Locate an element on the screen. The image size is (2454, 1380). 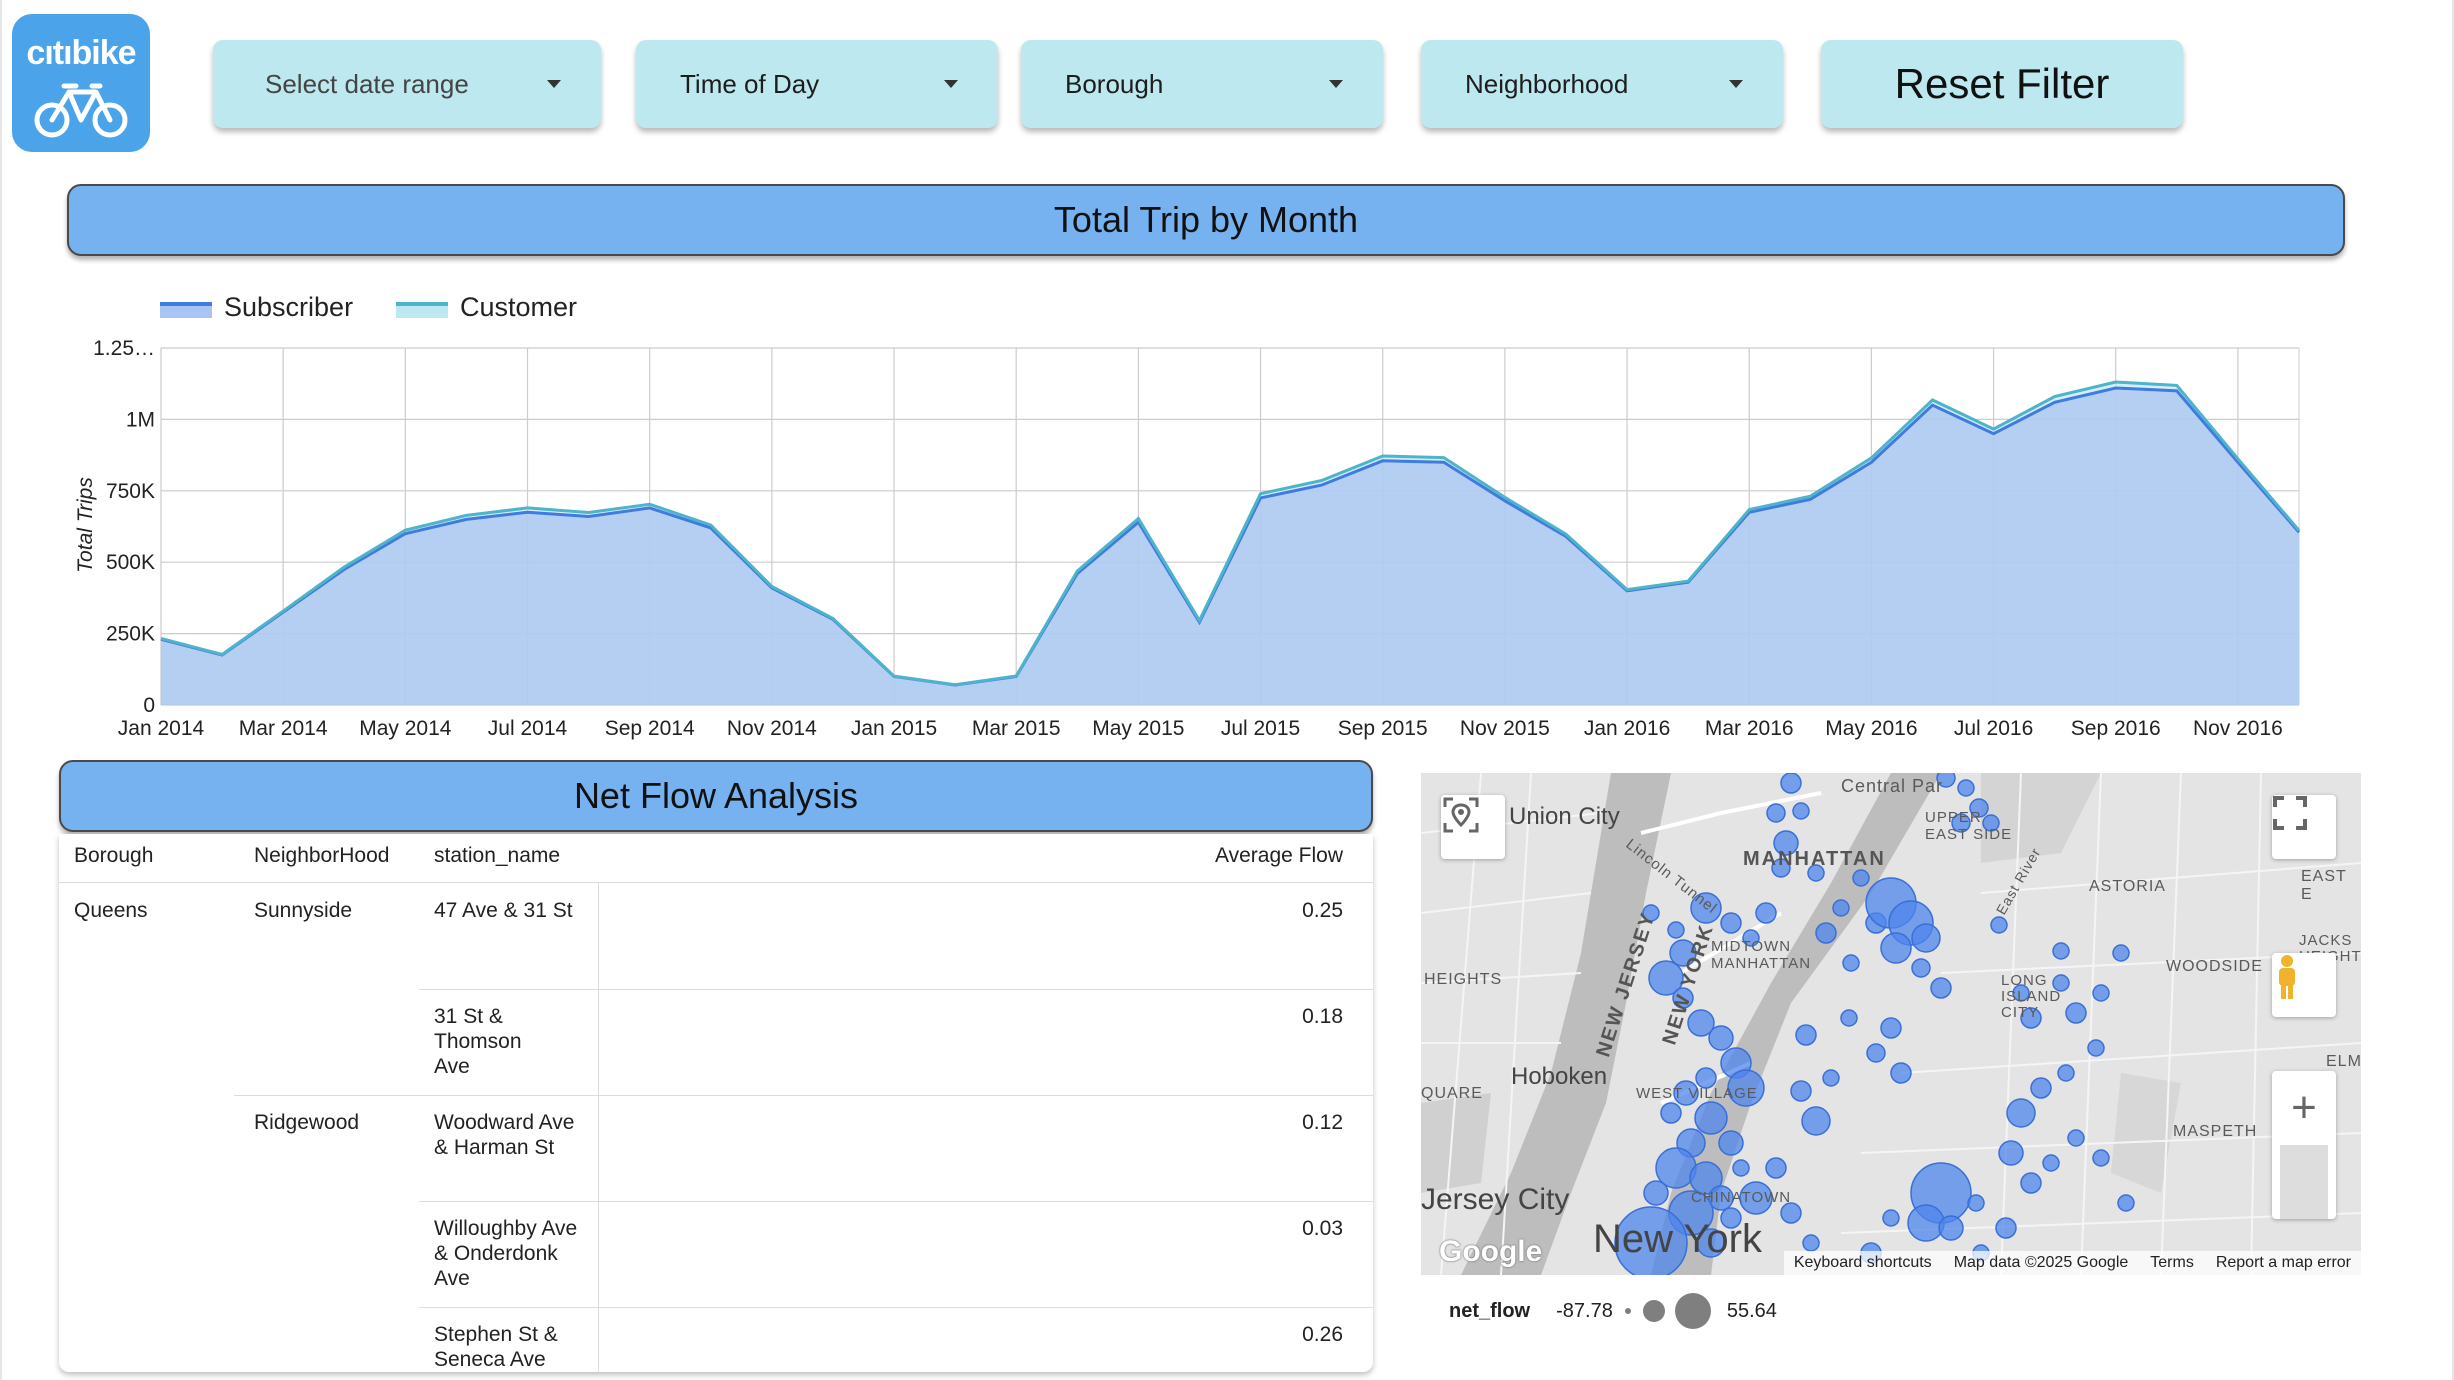
map-label-manhattan: MANHATTAN is located at coordinates (1814, 859).